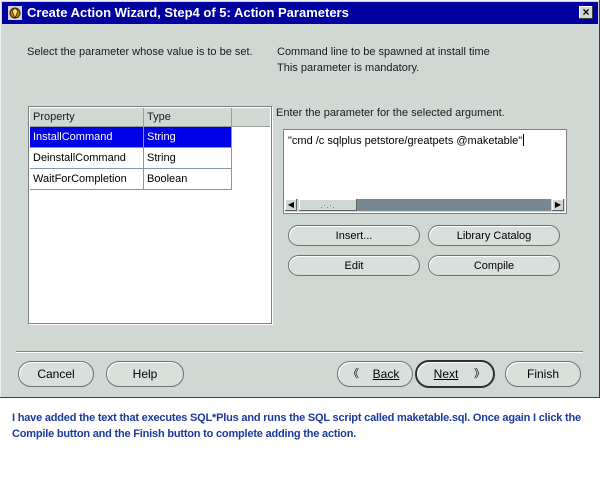 The height and width of the screenshot is (484, 600). What do you see at coordinates (15, 13) in the screenshot?
I see `wizard-icon` at bounding box center [15, 13].